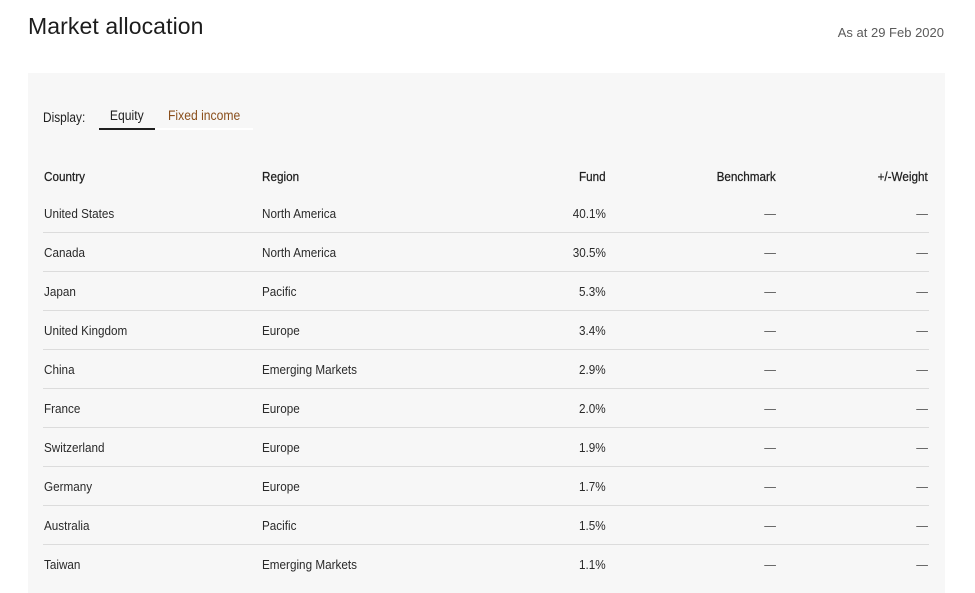 The image size is (975, 593). I want to click on column-header-weight: +/-Weight, so click(902, 176).